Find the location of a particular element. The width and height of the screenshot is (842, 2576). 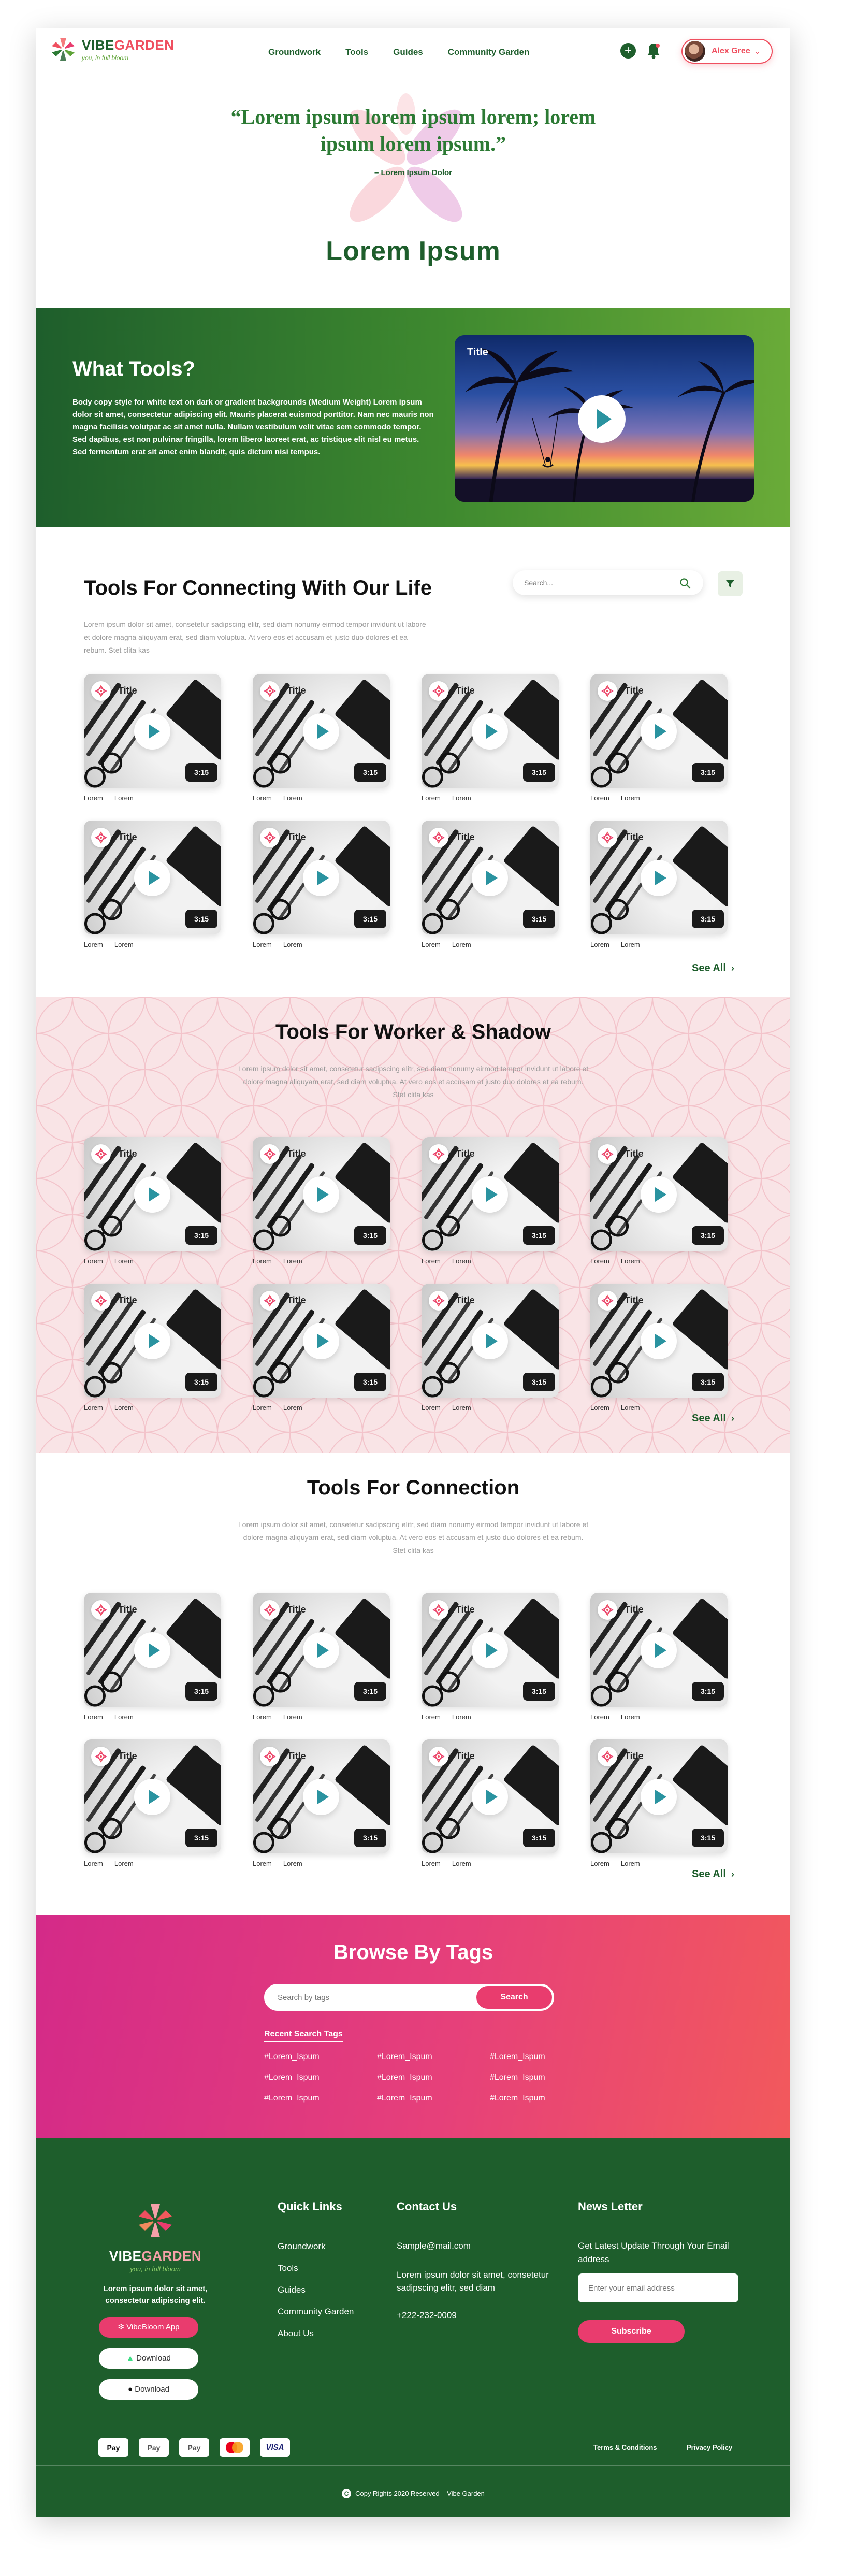

footer-link-guides: Guides is located at coordinates (316, 2290).